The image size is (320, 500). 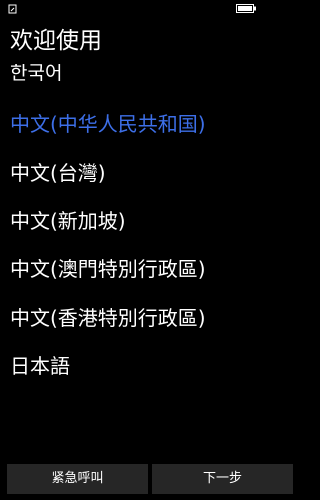 I want to click on language-item-zh-cn: 中文(中华人民共和国), so click(x=108, y=124).